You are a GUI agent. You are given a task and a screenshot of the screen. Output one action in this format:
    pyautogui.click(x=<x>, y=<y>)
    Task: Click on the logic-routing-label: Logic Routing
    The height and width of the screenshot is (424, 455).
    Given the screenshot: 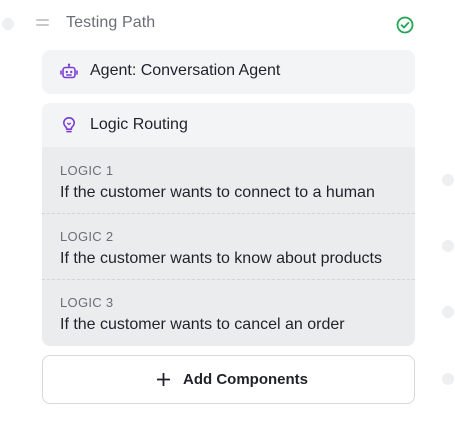 What is the action you would take?
    pyautogui.click(x=139, y=124)
    